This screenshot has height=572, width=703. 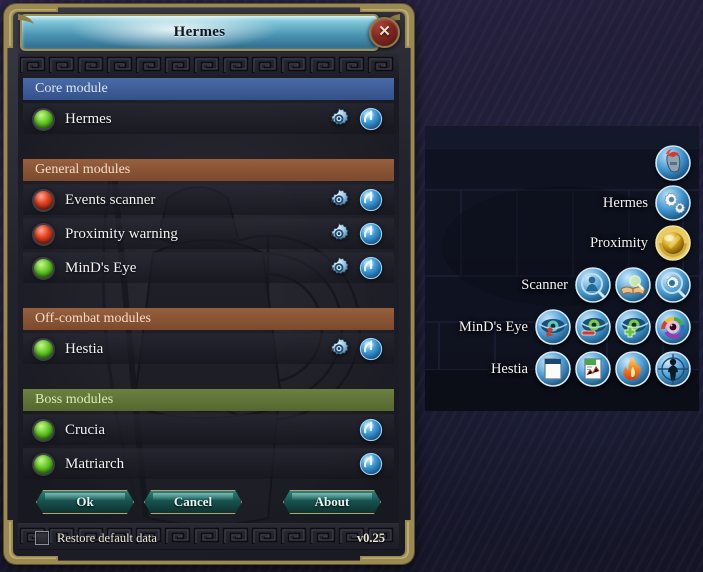 I want to click on module-row: Events scanner, so click(x=208, y=199).